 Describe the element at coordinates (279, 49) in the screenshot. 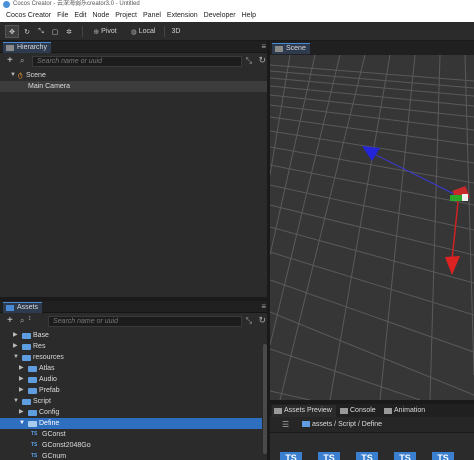

I see `scene-tab-icon` at that location.